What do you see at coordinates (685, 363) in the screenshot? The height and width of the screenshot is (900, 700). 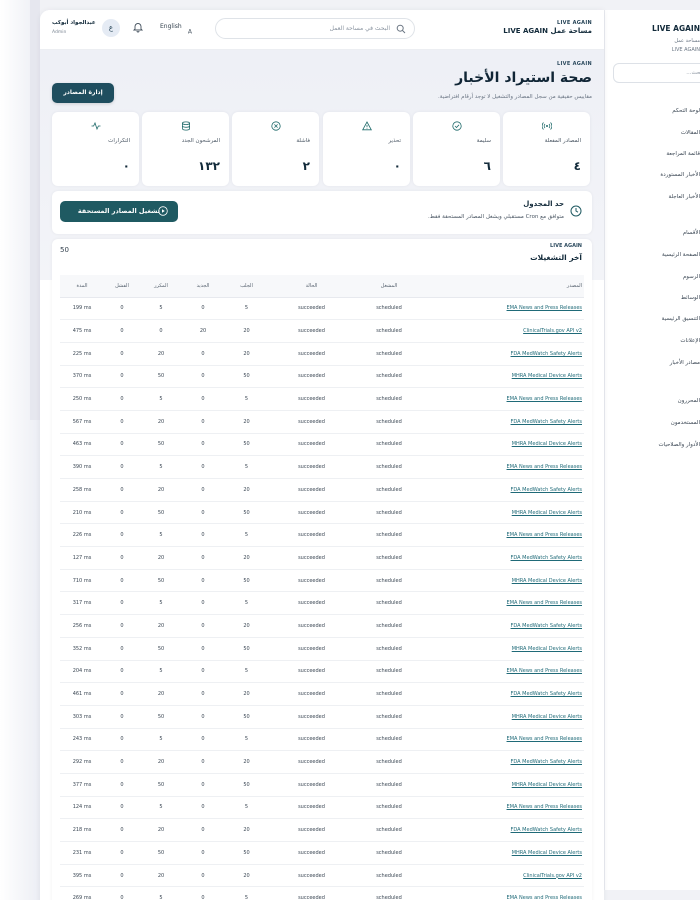 I see `sidebar-item: مصادر الأخبار` at bounding box center [685, 363].